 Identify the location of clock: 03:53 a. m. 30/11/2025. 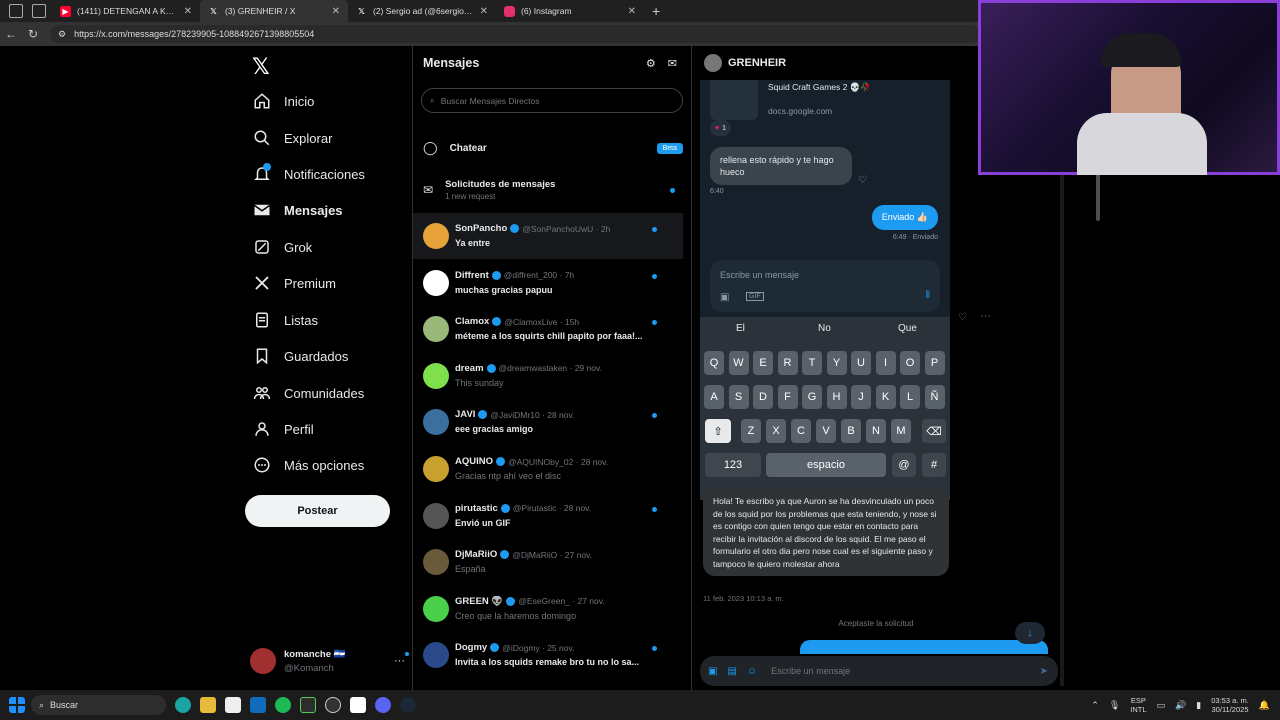
(1230, 705).